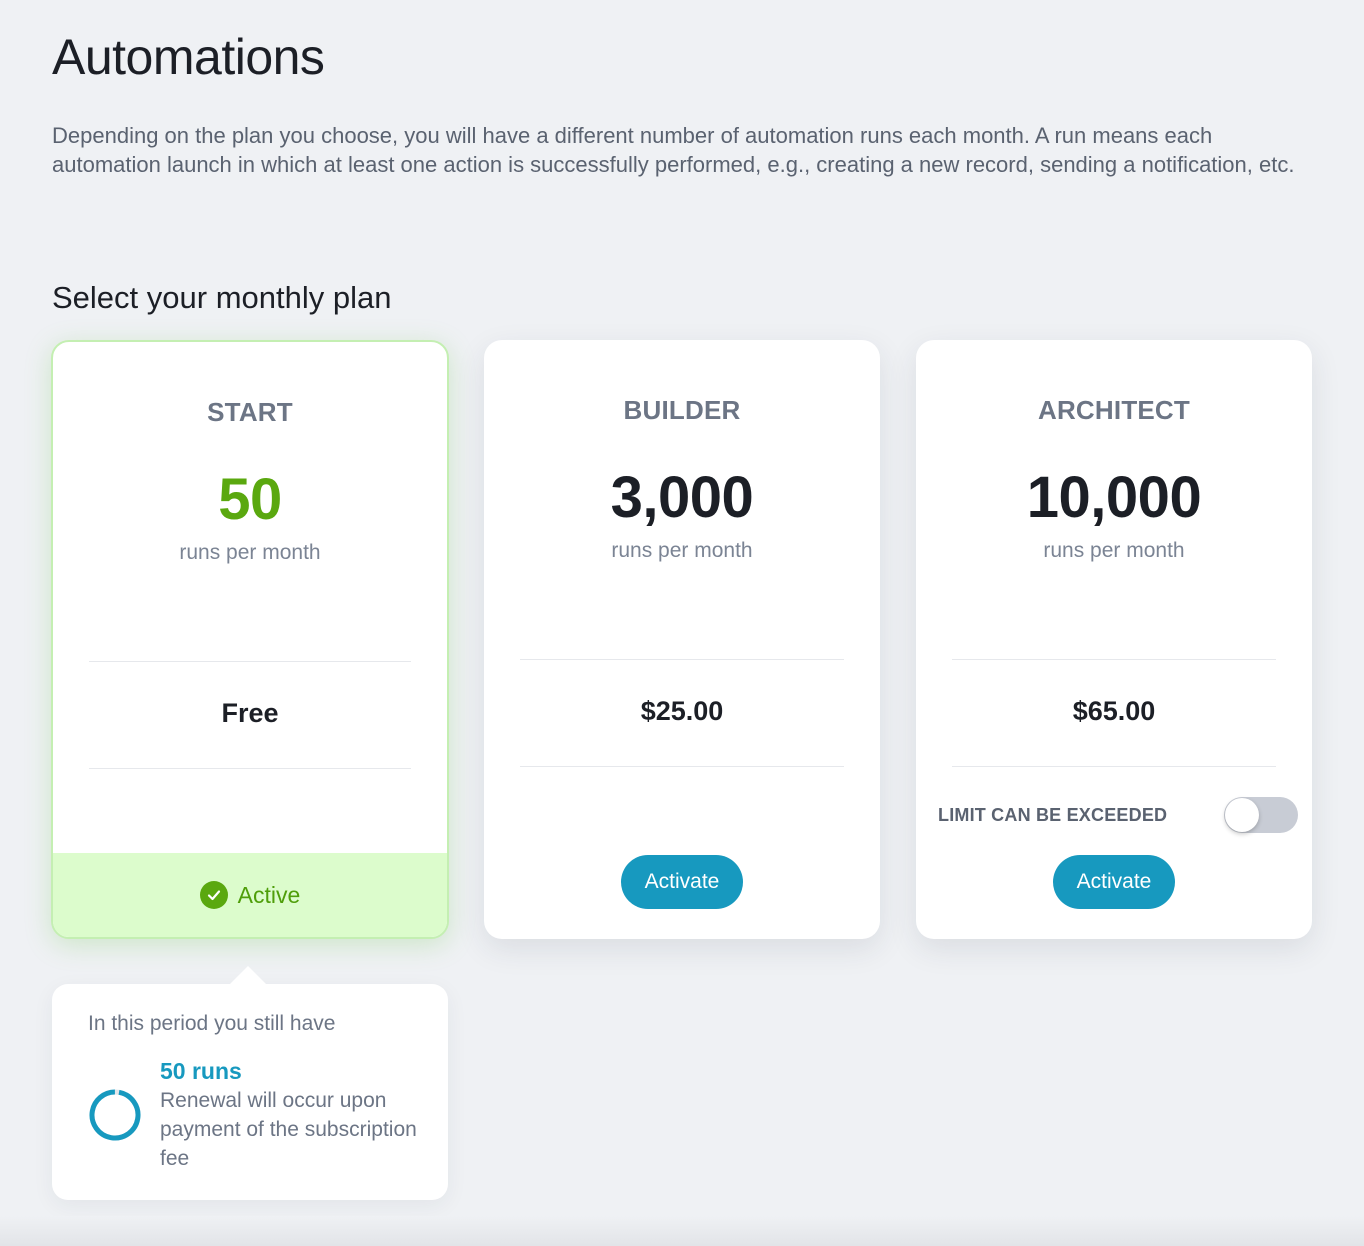 The image size is (1364, 1246). I want to click on plan-card-start: START 50 runs per month Free Active, so click(250, 639).